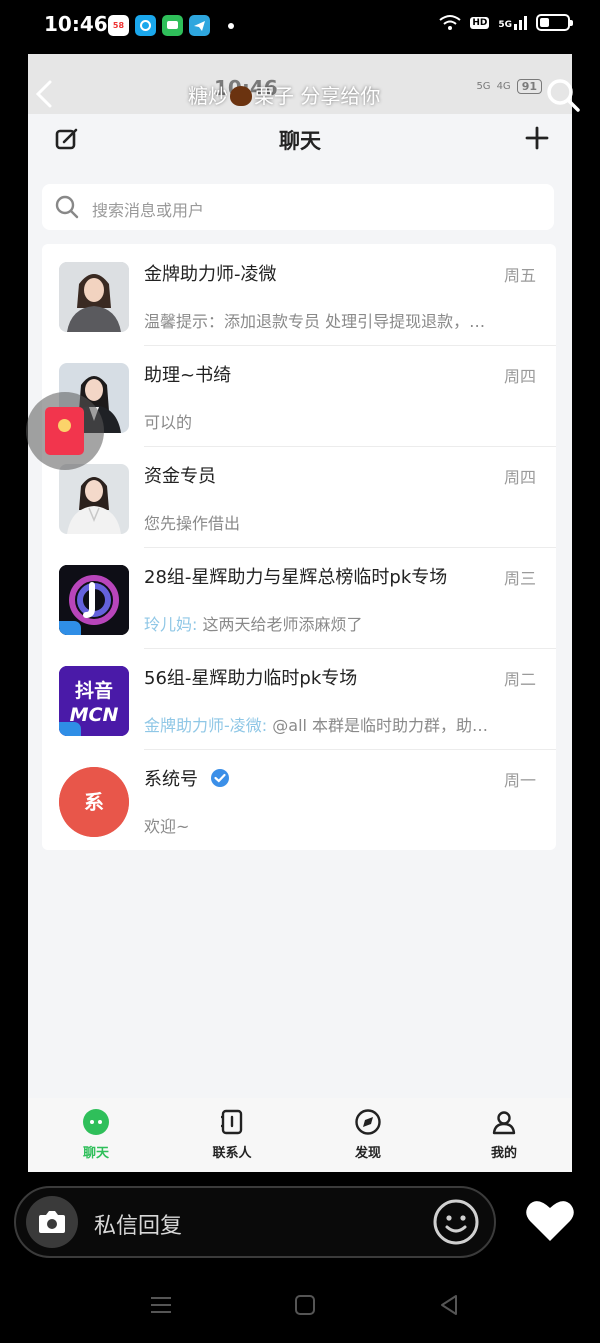 This screenshot has width=600, height=1343. I want to click on plus-icon, so click(537, 138).